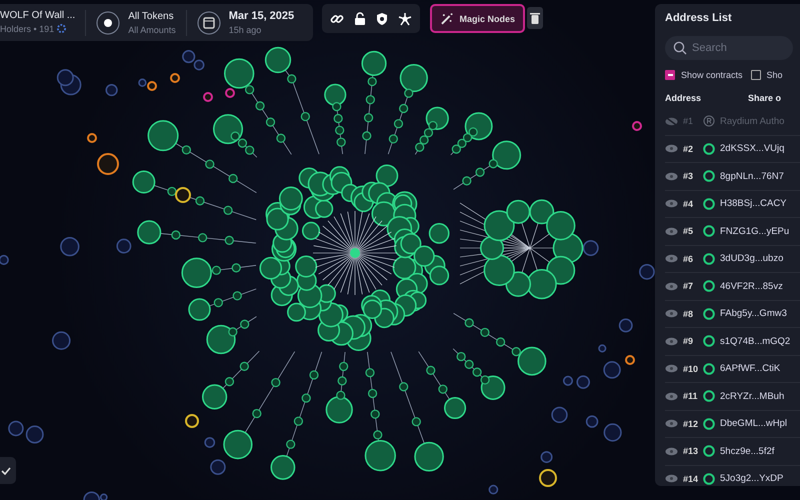 This screenshot has height=500, width=800. I want to click on address-link: 3dUD3g...ubzo, so click(752, 258).